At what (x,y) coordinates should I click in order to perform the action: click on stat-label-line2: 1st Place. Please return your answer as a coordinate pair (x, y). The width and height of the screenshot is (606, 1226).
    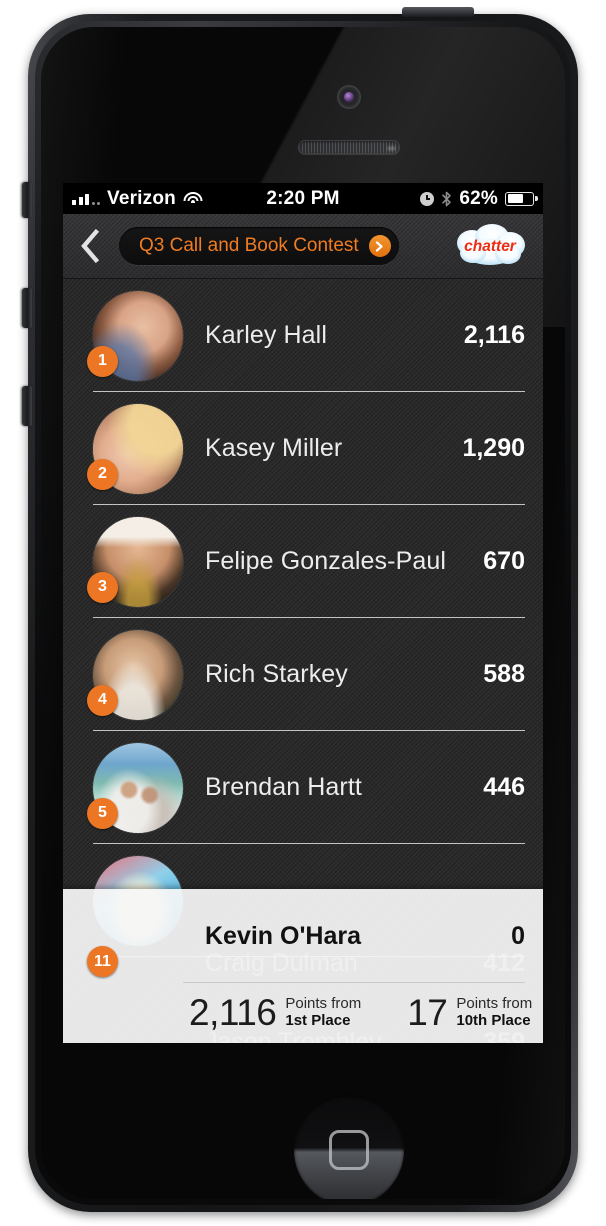
    Looking at the image, I should click on (318, 1020).